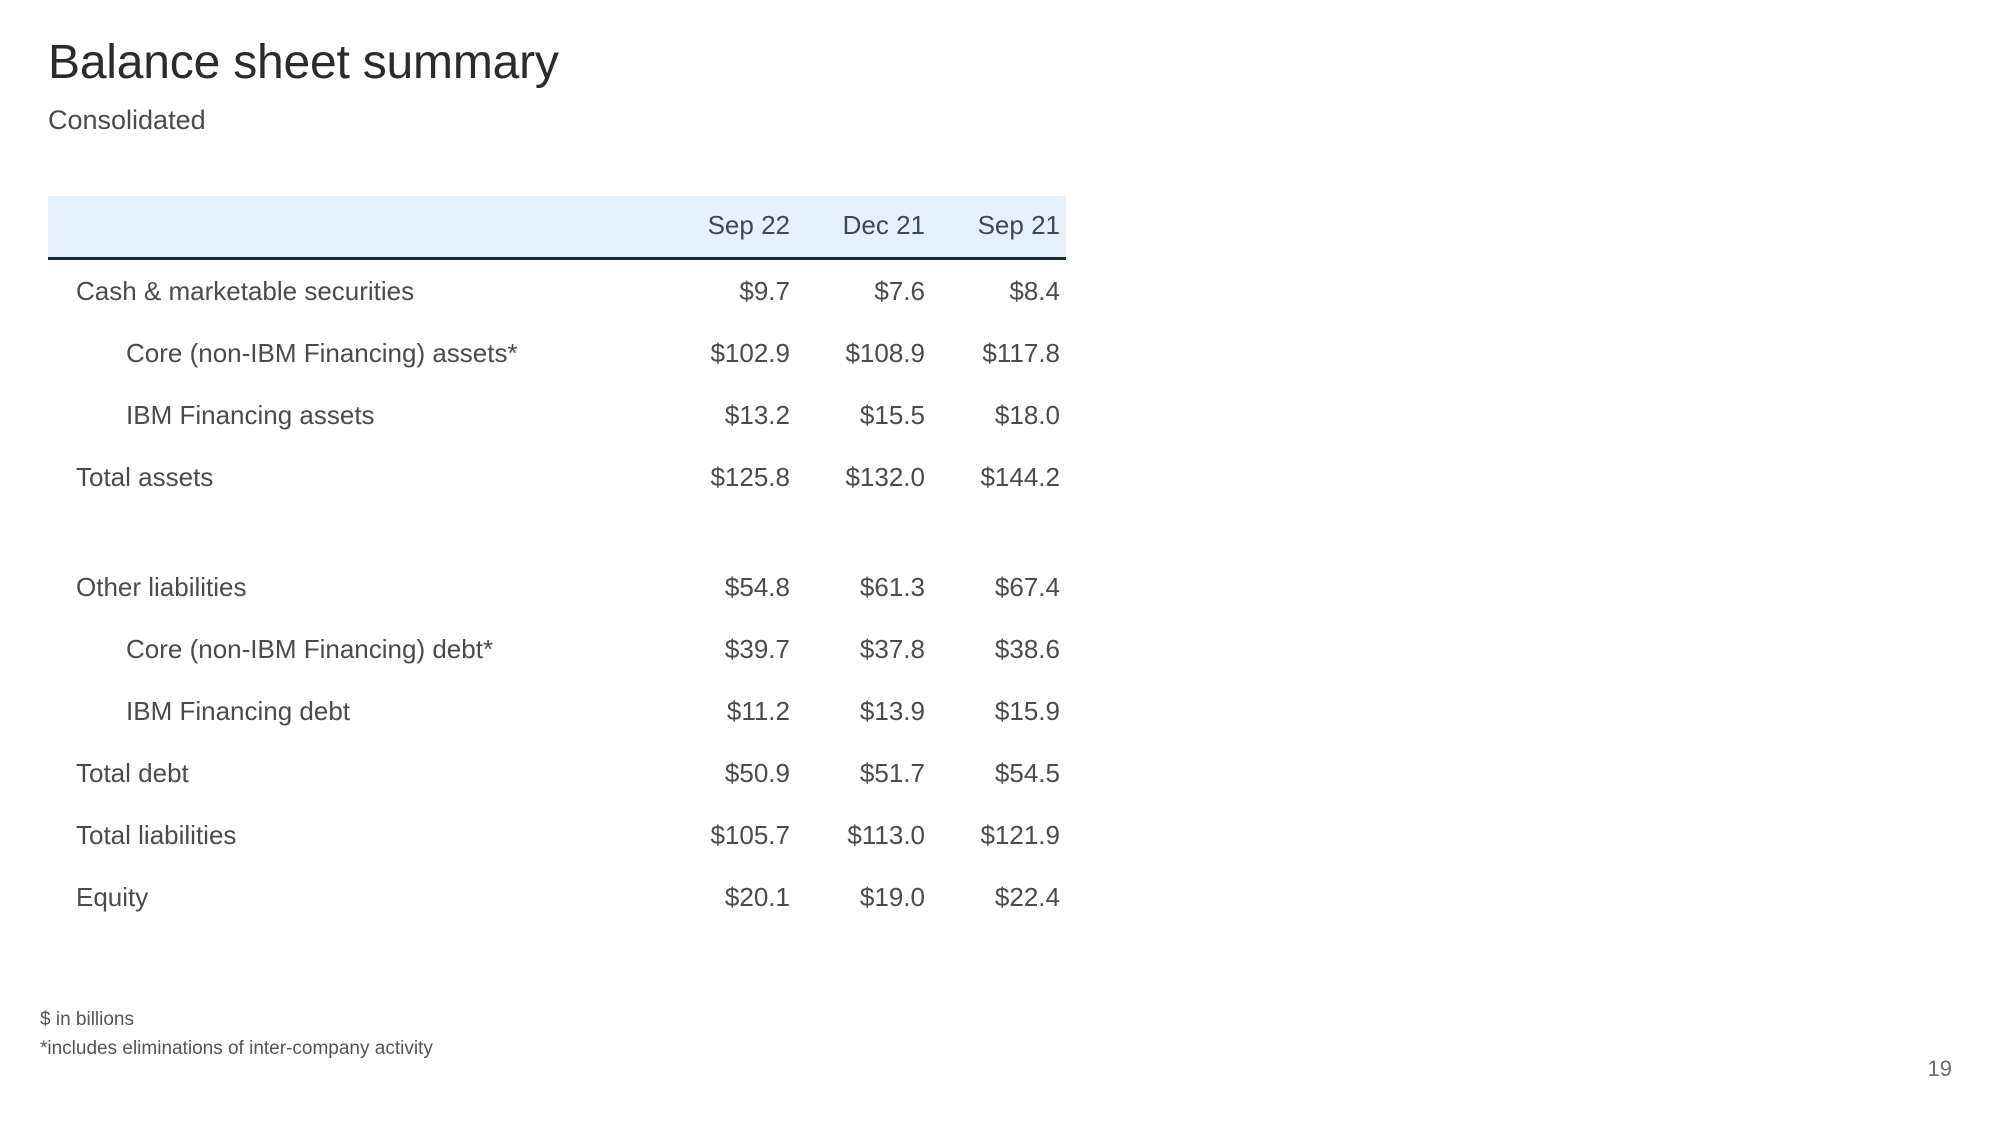  What do you see at coordinates (892, 414) in the screenshot?
I see `row-value-col-2: $15.5` at bounding box center [892, 414].